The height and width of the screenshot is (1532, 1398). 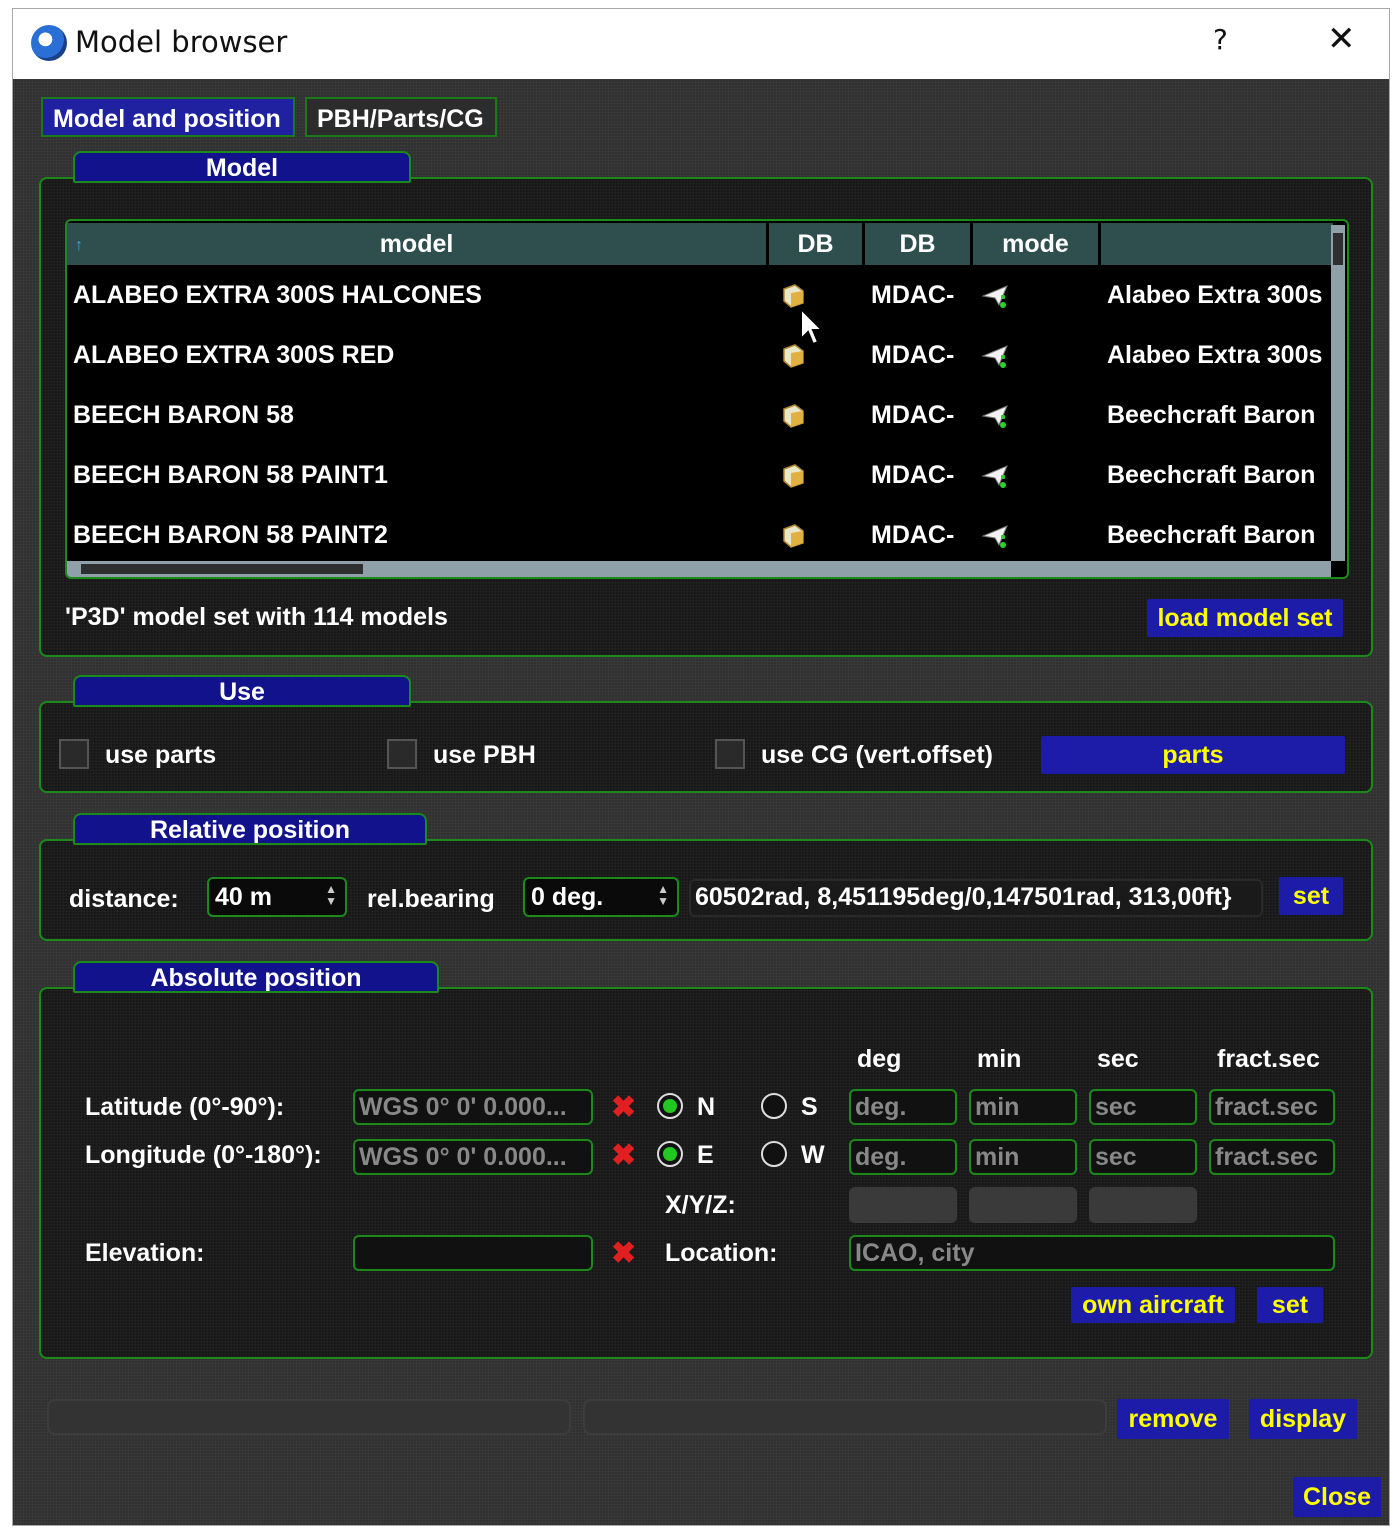 I want to click on status-bar-left, so click(x=309, y=1417).